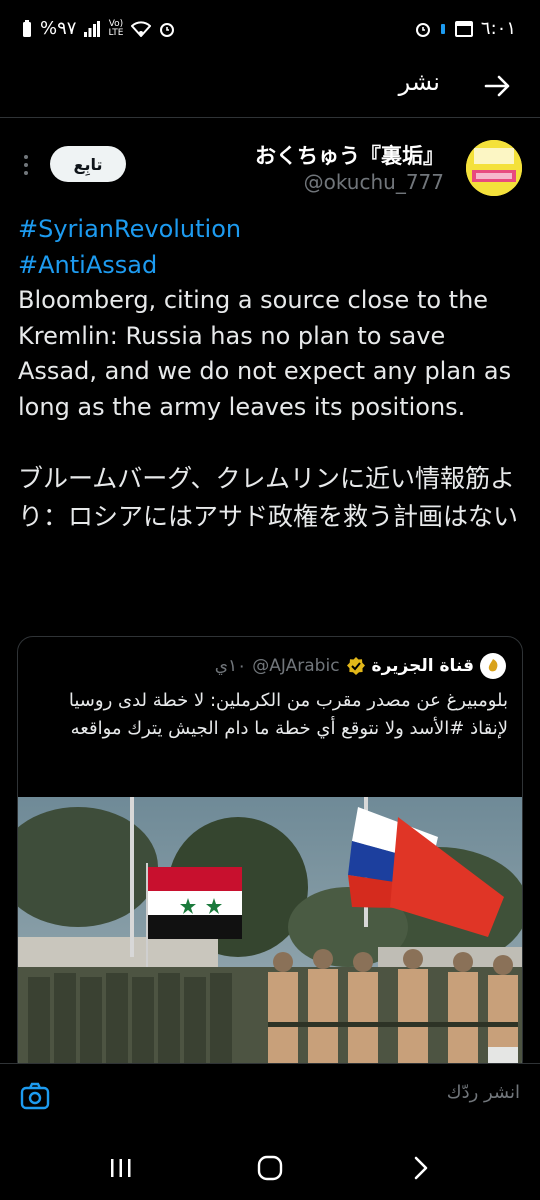  What do you see at coordinates (422, 666) in the screenshot?
I see `quoted-author-name: قناة الجزيرة` at bounding box center [422, 666].